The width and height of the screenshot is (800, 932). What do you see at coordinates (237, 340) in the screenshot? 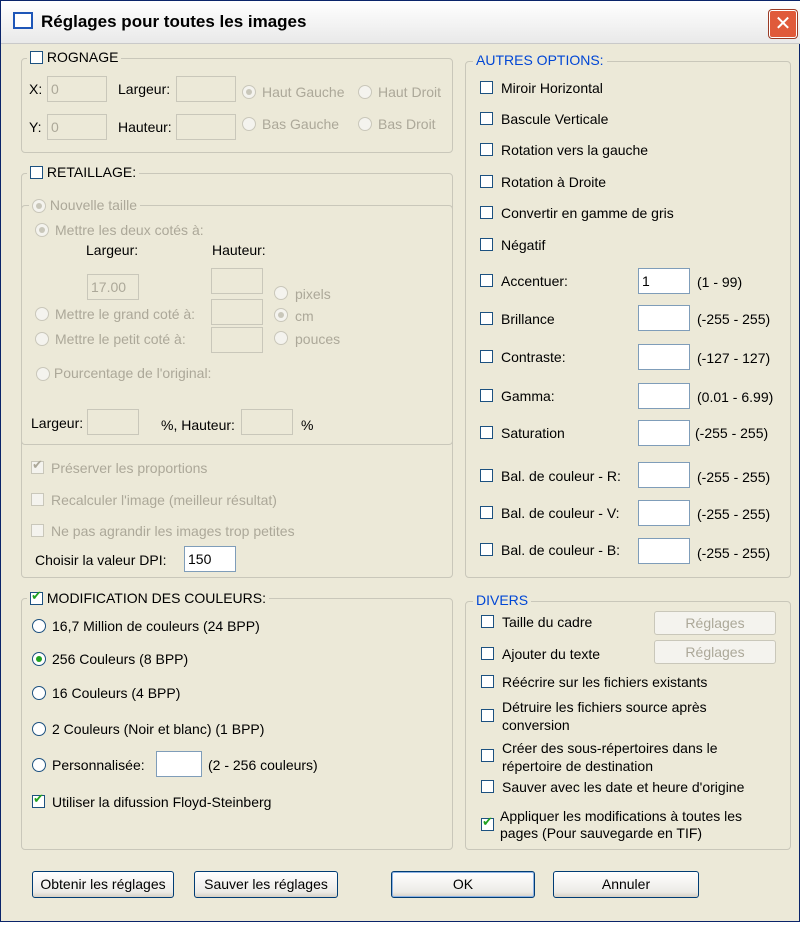
I see `short-side-input` at bounding box center [237, 340].